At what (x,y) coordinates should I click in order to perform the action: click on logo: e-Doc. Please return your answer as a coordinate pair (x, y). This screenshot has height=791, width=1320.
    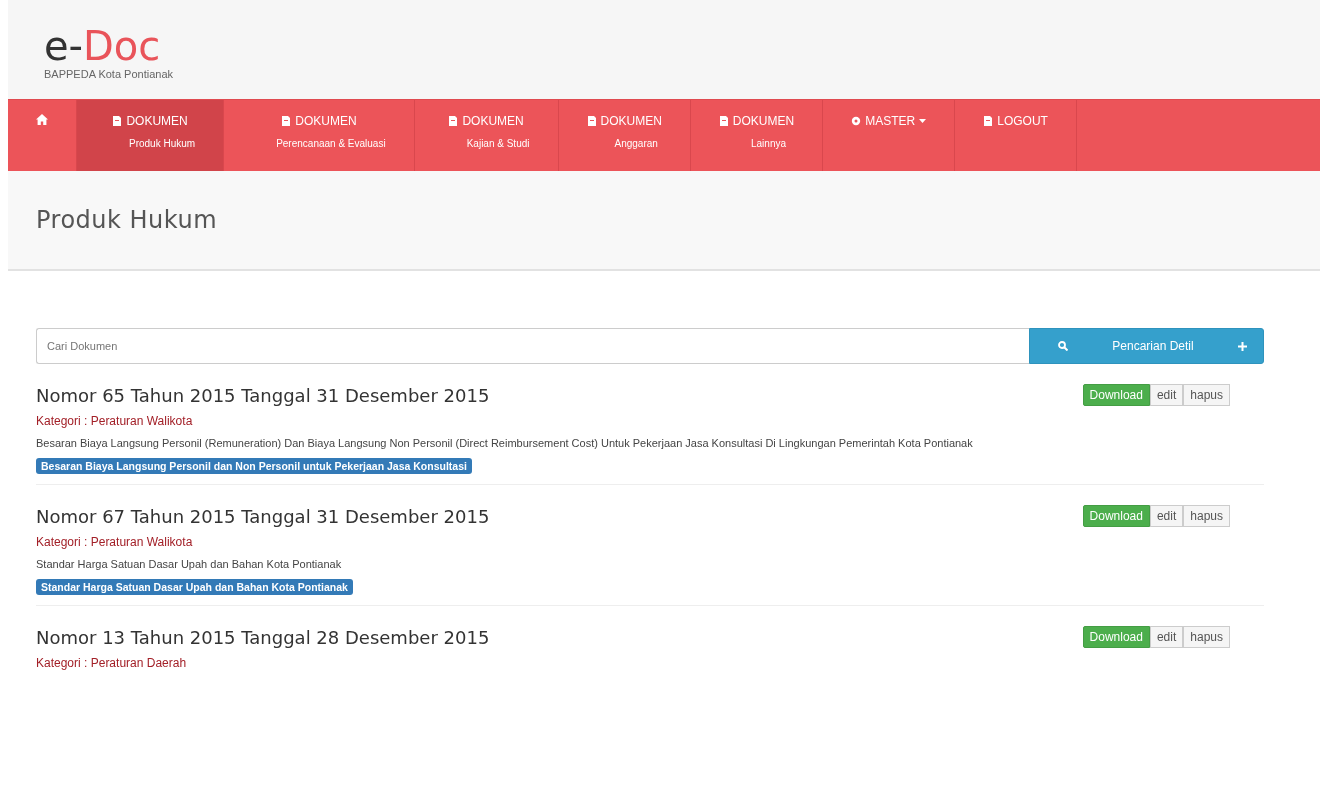
    Looking at the image, I should click on (102, 46).